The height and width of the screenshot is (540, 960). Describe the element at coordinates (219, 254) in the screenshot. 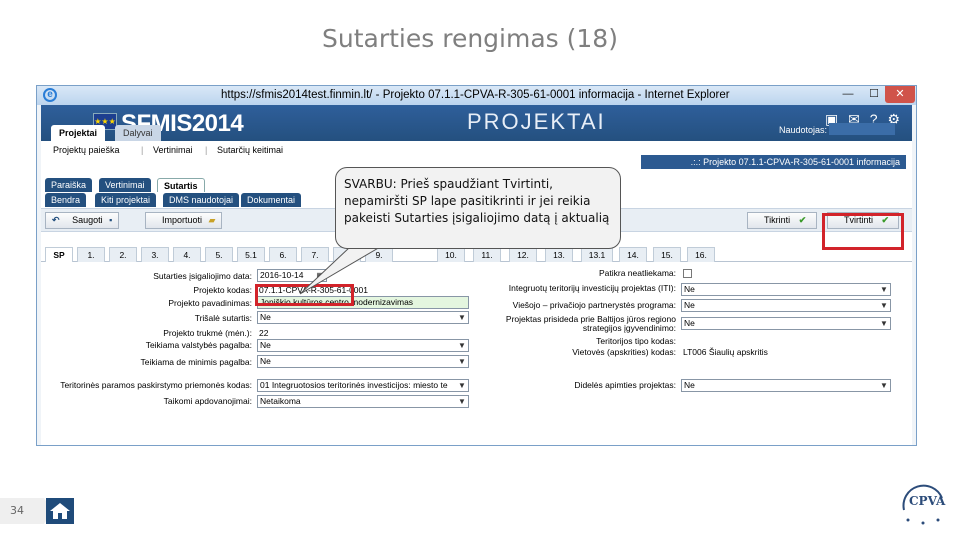

I see `section-tab: 5.` at that location.